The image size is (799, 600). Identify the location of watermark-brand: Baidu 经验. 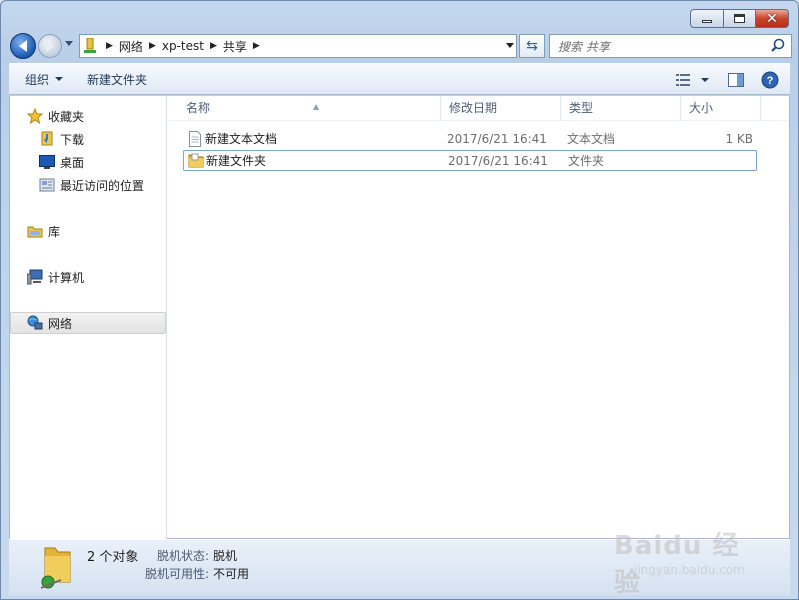
(677, 564).